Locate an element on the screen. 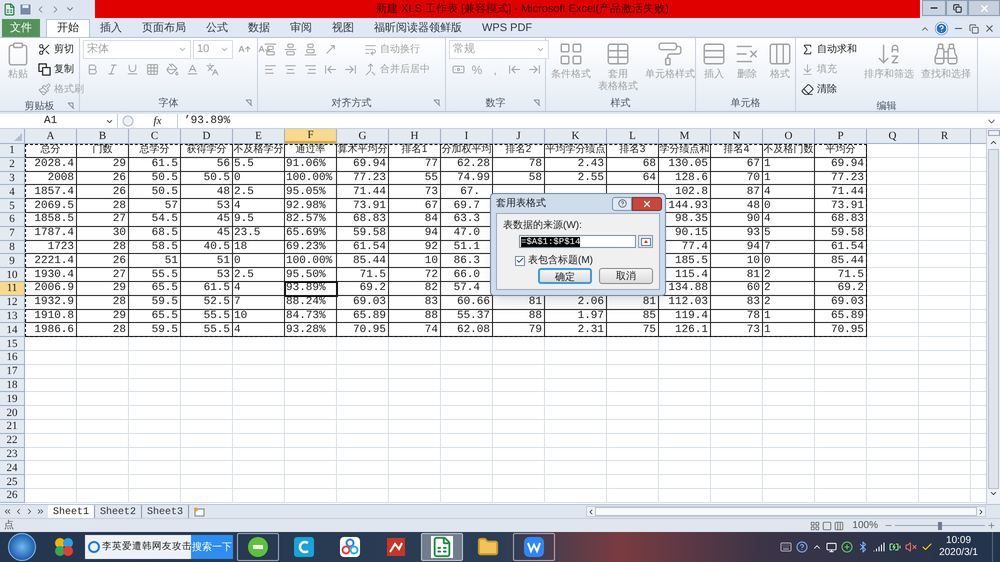 This screenshot has height=562, width=1000. ribbon-button: 清除 is located at coordinates (819, 89).